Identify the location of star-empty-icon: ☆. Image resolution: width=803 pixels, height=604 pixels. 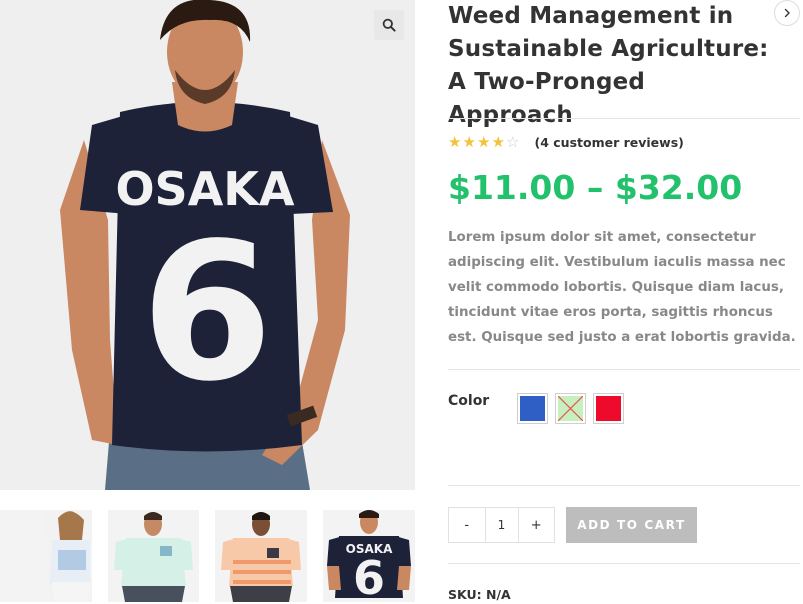
(513, 141).